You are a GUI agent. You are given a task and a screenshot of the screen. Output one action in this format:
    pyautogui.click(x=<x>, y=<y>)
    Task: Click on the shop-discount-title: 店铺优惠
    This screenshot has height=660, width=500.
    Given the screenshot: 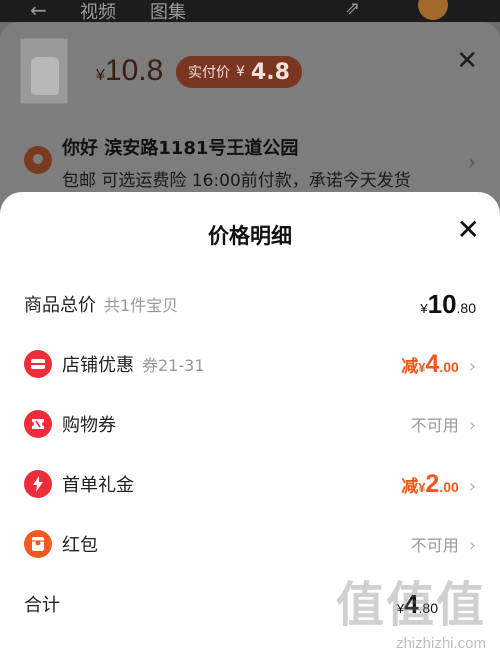 What is the action you would take?
    pyautogui.click(x=98, y=365)
    